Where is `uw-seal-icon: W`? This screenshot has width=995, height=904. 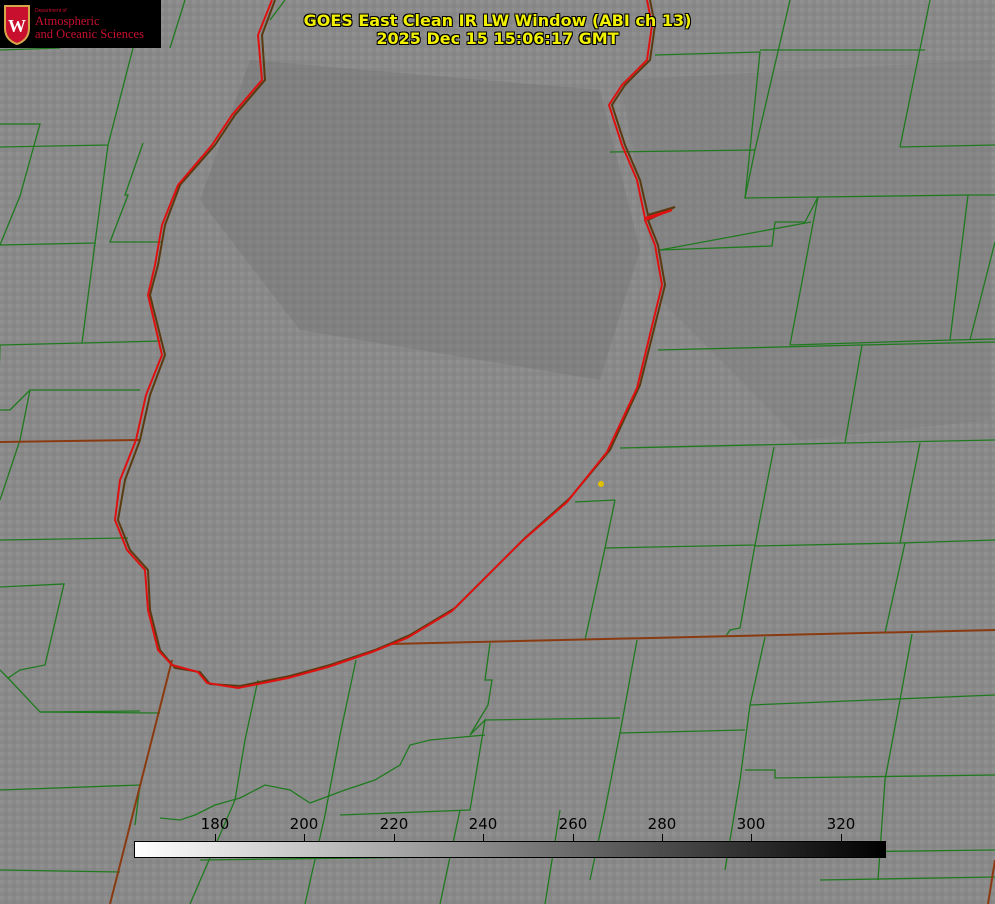 uw-seal-icon: W is located at coordinates (17, 25).